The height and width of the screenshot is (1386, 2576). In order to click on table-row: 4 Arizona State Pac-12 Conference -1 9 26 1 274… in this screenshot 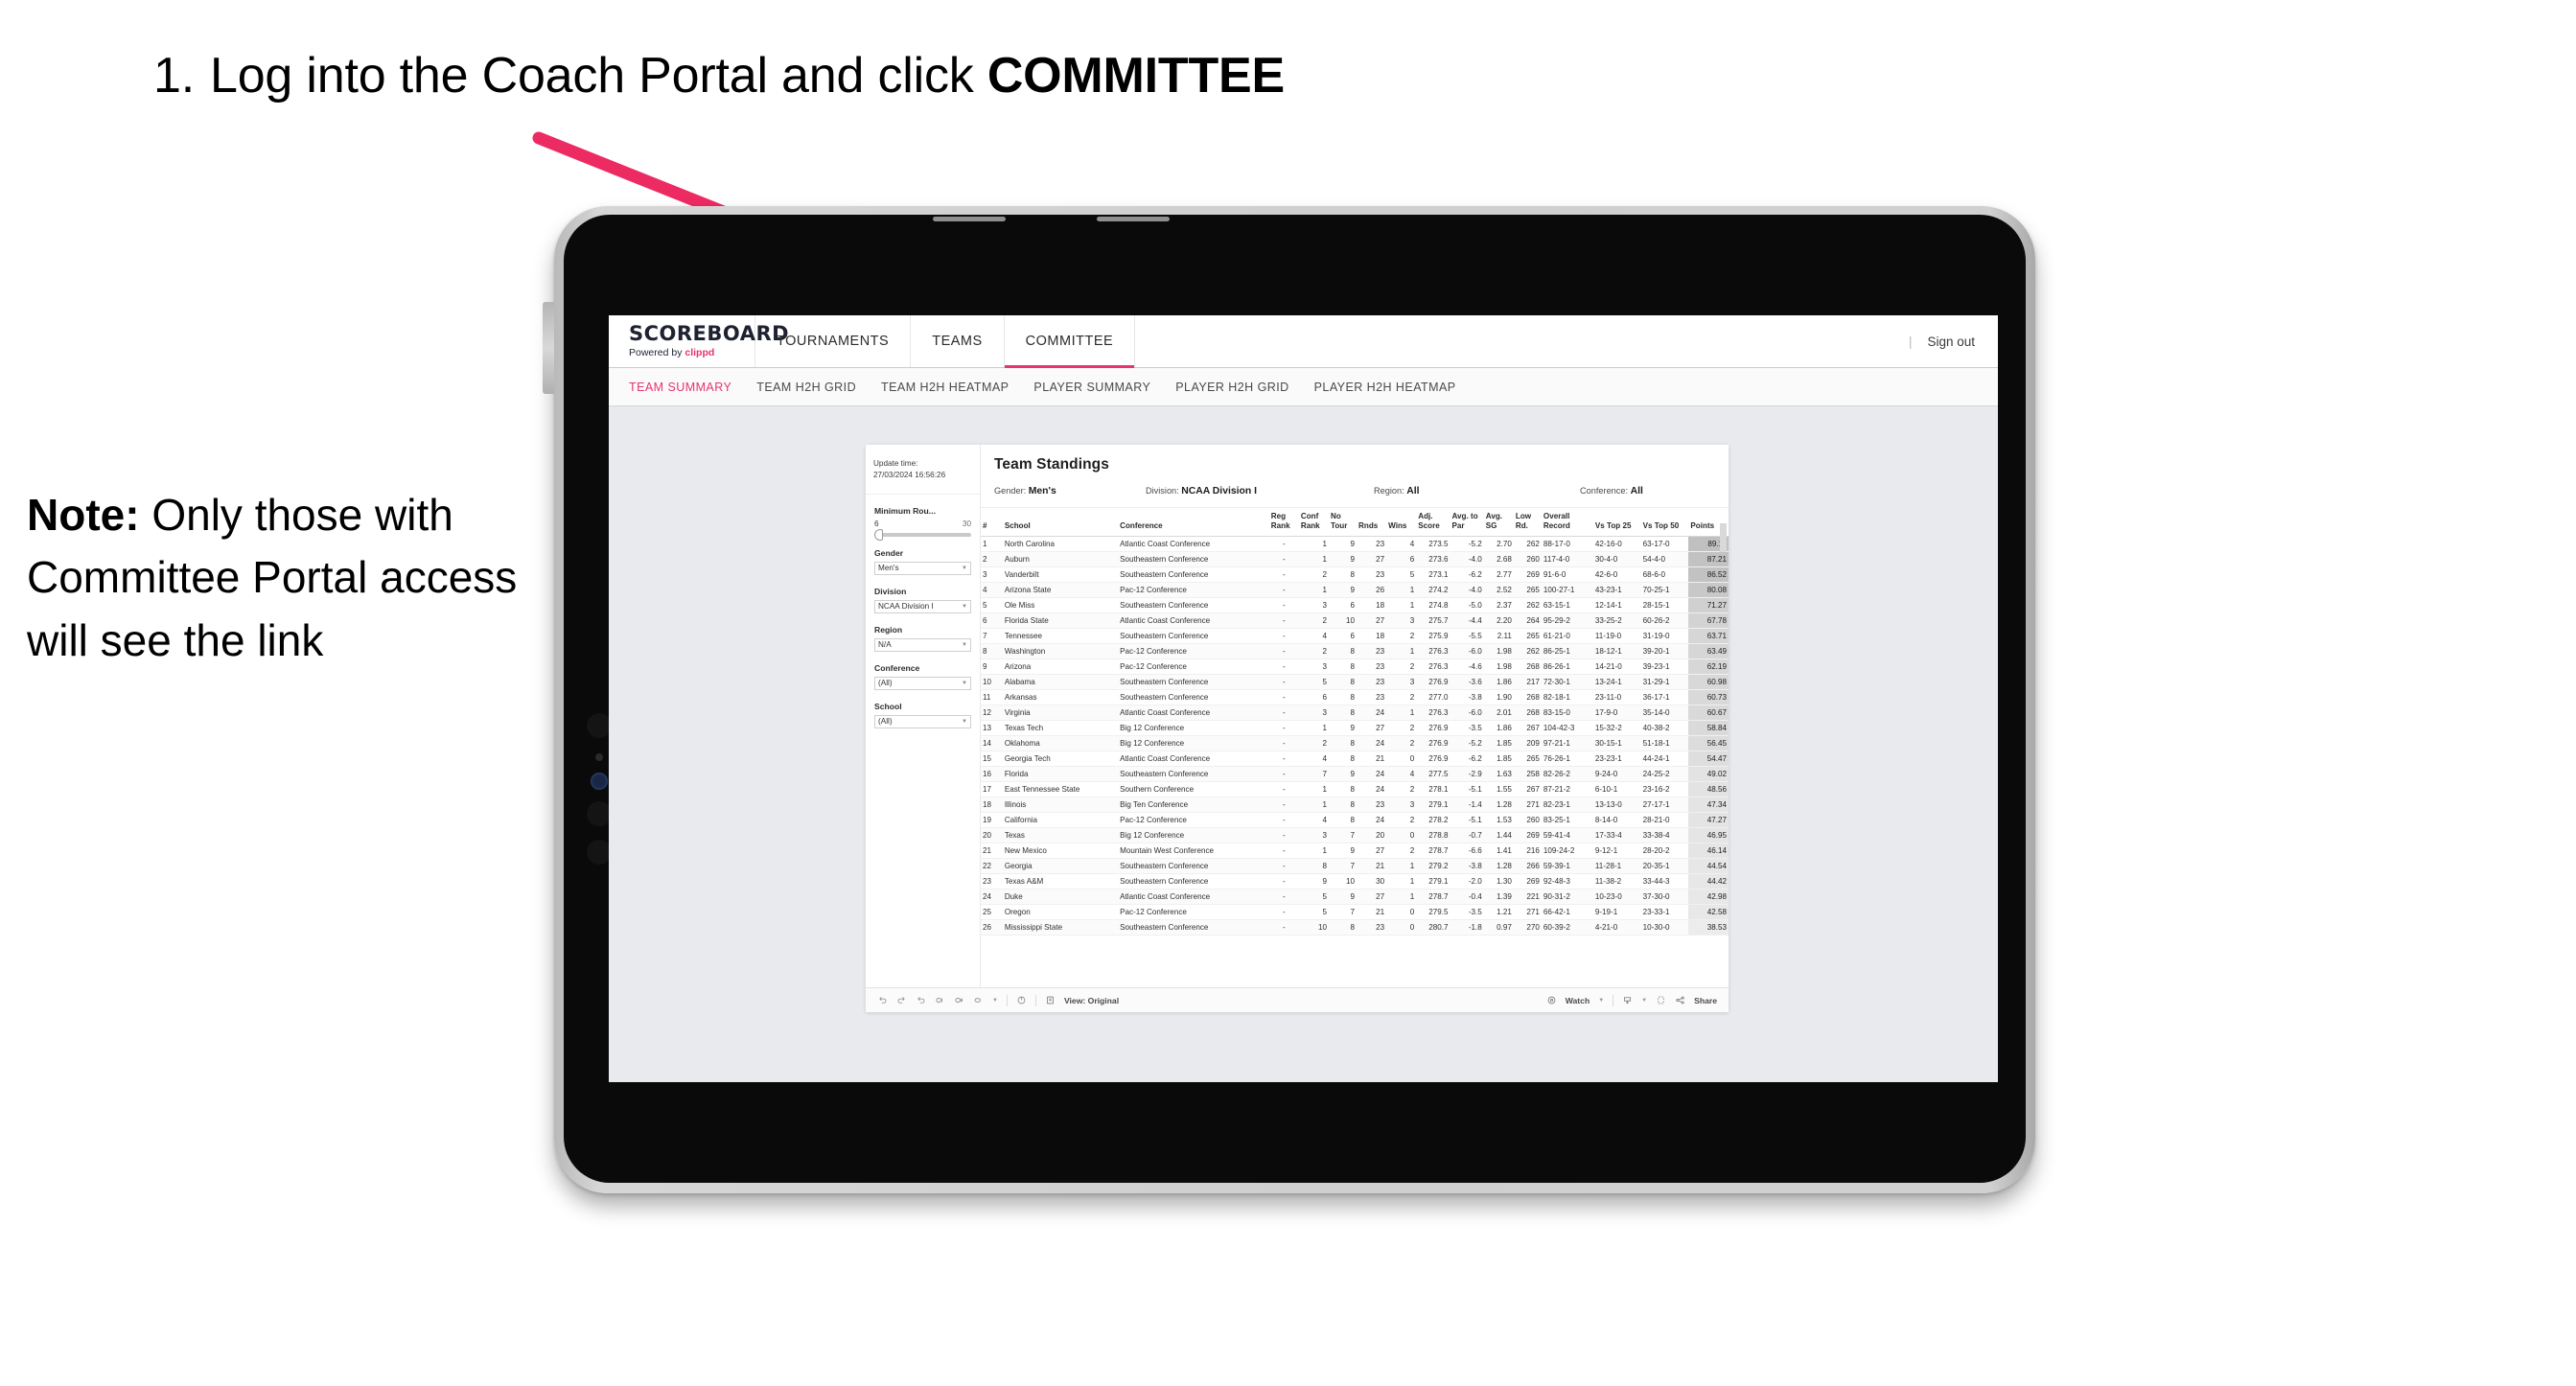, I will do `click(1355, 591)`.